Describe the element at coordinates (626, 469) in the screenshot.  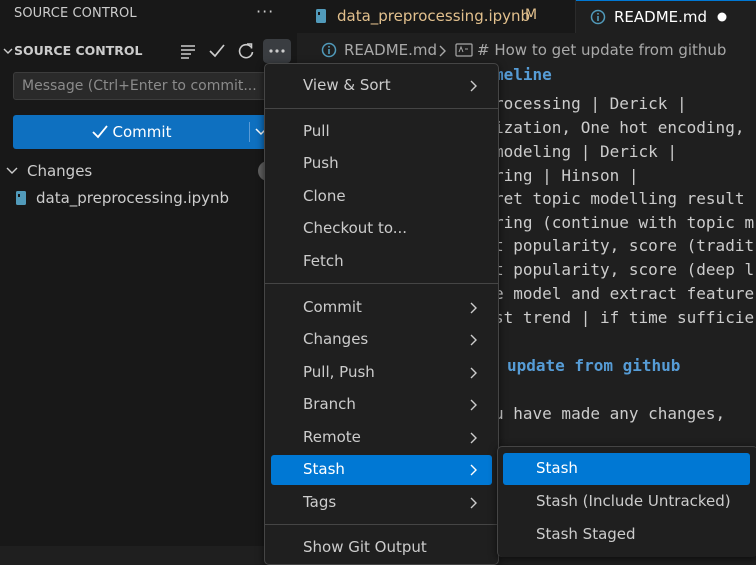
I see `submenu-item-stash: Stash` at that location.